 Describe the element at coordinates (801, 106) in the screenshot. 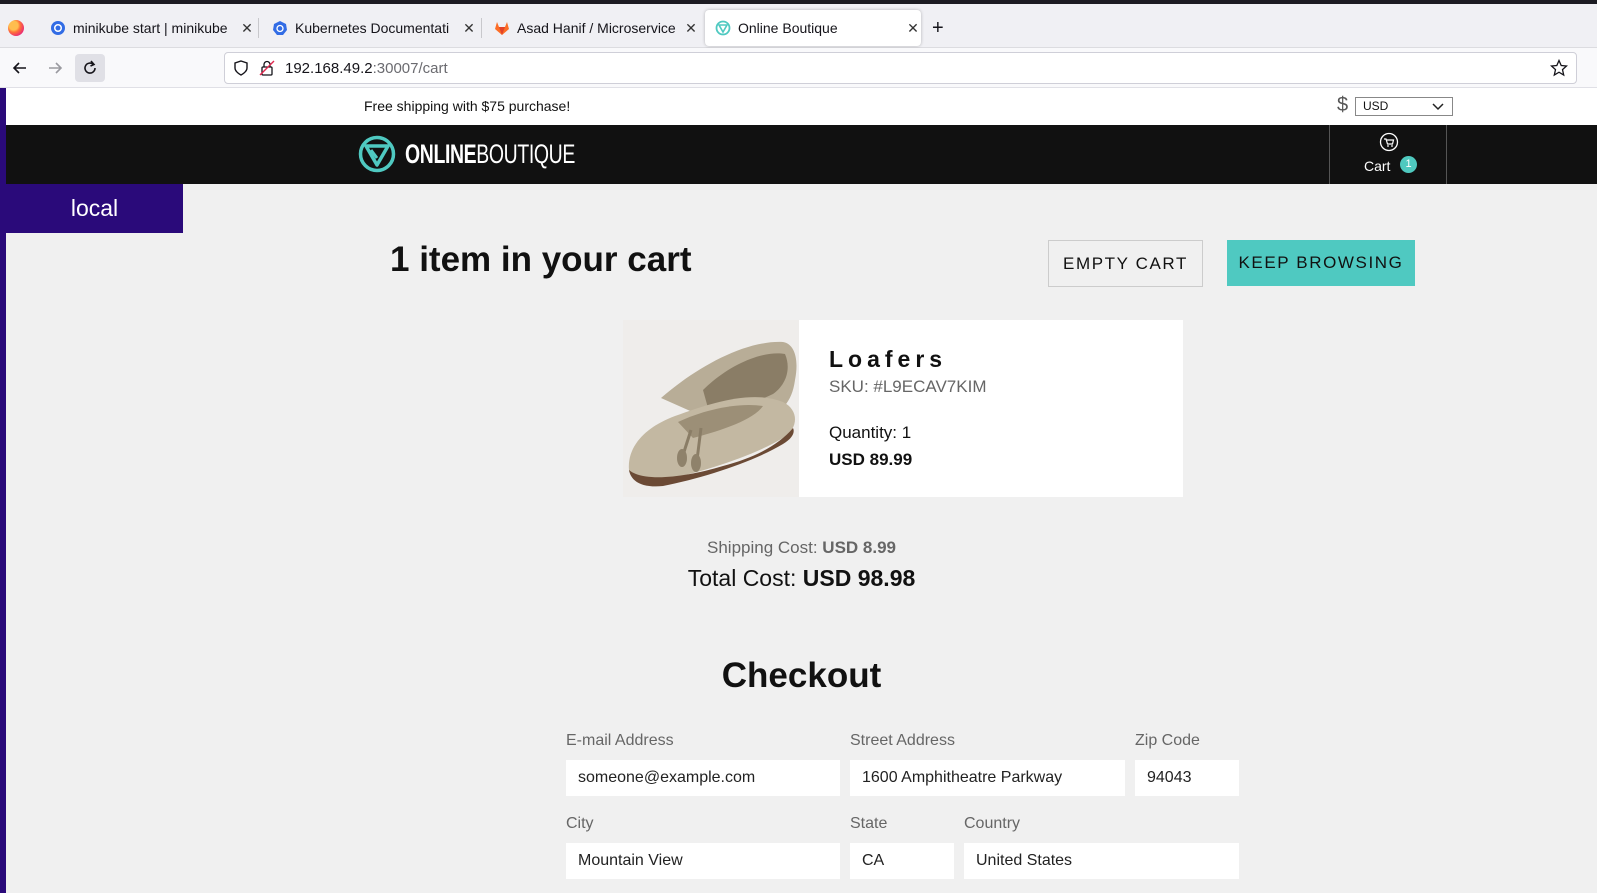

I see `promo-bar: Free shipping with $75 purchase! $ USD` at that location.